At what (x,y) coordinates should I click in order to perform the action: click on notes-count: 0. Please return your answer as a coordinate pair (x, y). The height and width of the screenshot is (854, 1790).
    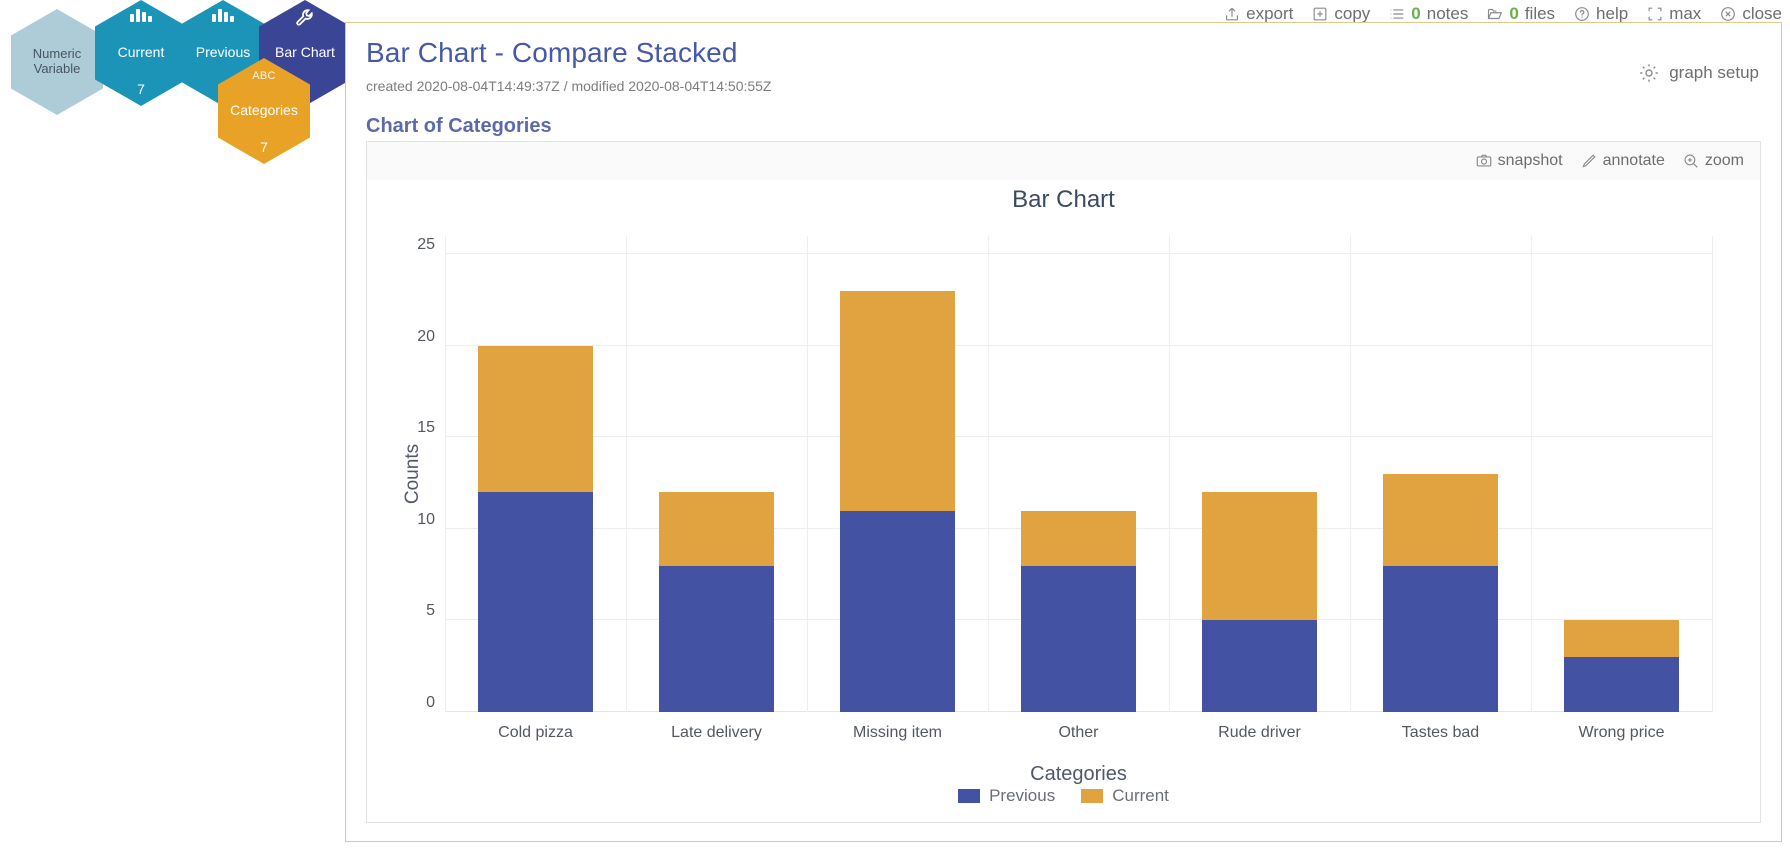
    Looking at the image, I should click on (1416, 13).